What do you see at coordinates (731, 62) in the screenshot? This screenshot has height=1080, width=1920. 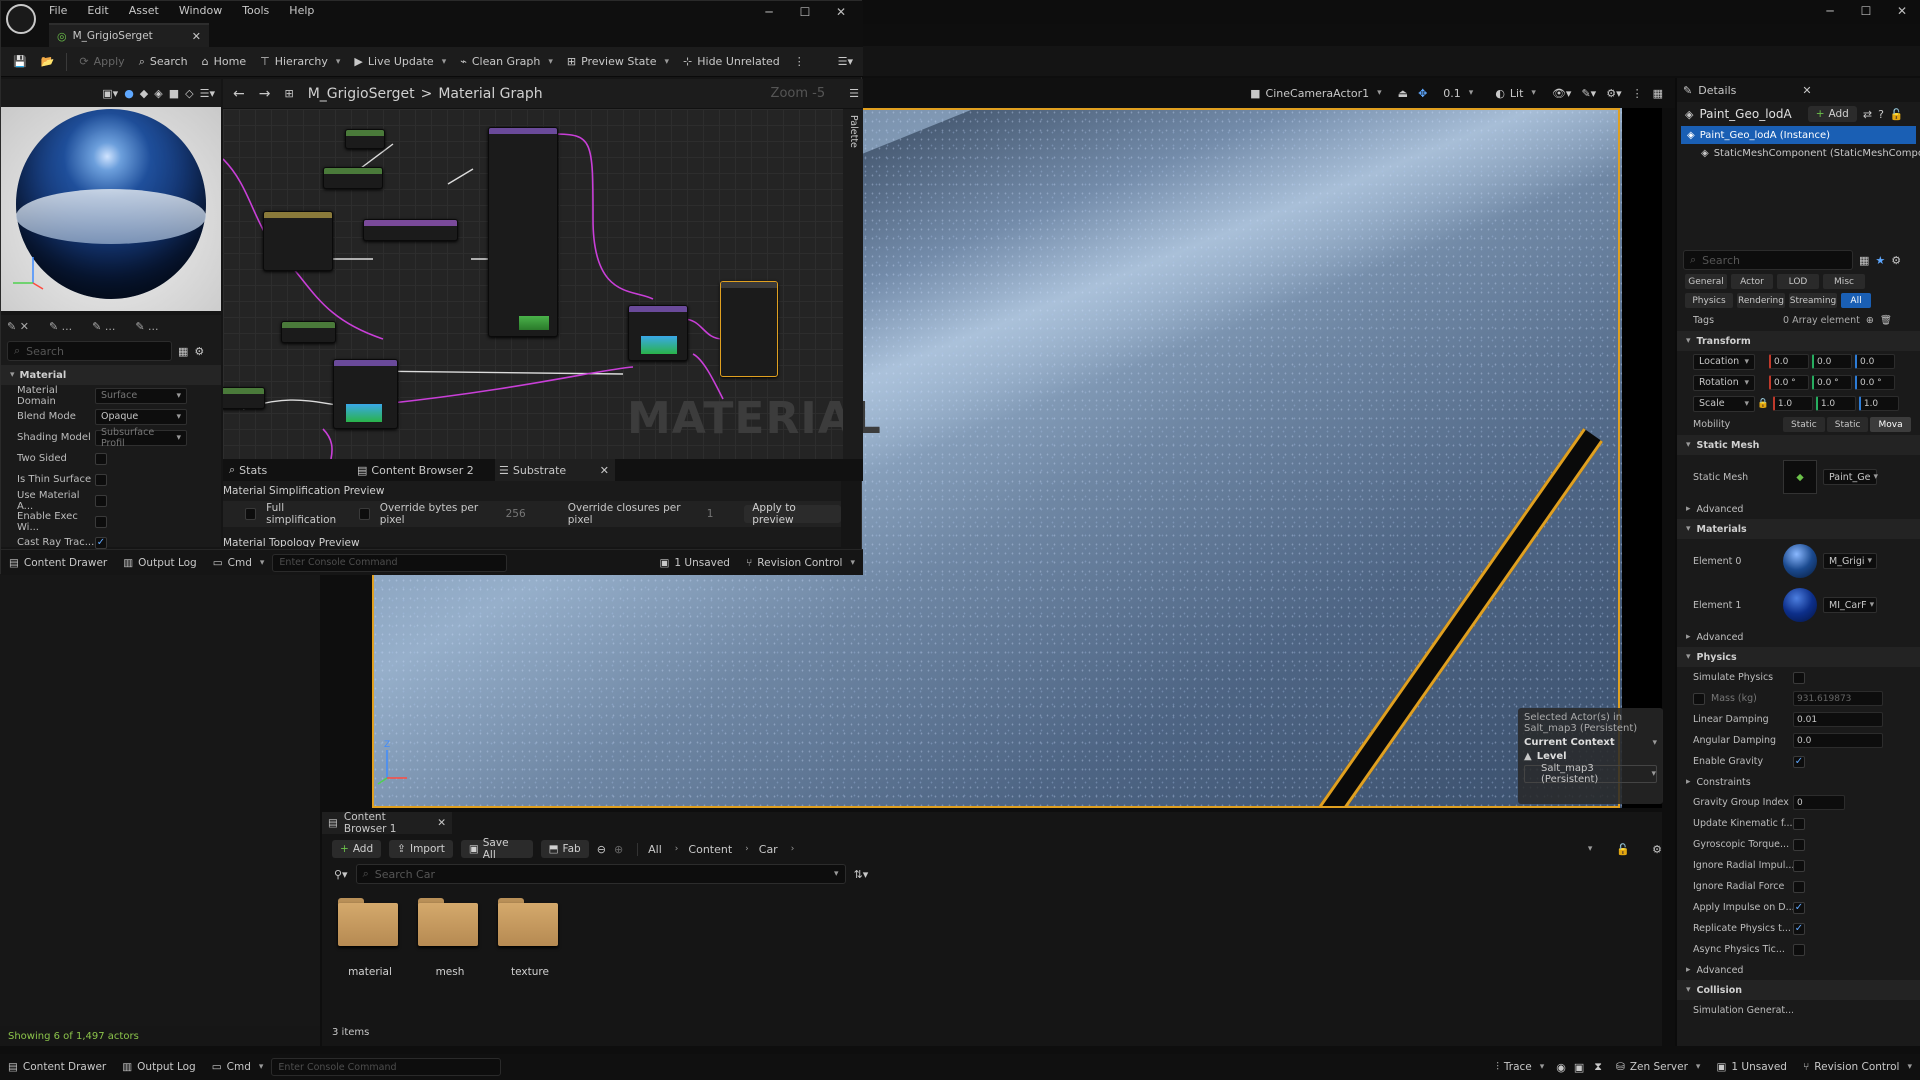 I see `hide-unrelated-button: ⊹ Hide Unrelated` at bounding box center [731, 62].